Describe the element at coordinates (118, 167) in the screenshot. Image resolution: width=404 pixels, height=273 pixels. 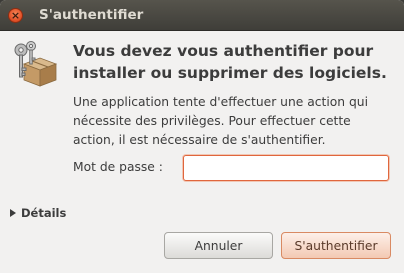
I see `password-label: Mot de passe :` at that location.